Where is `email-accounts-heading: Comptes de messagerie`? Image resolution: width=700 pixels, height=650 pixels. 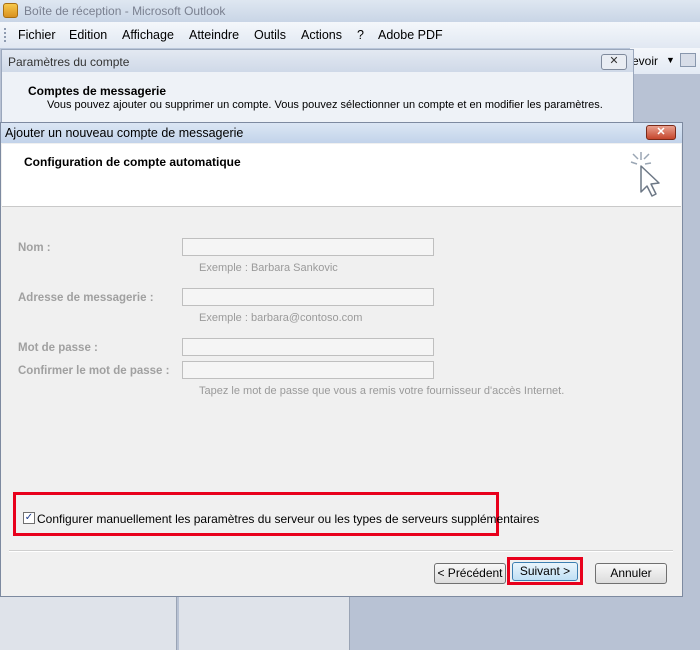
email-accounts-heading: Comptes de messagerie is located at coordinates (97, 91).